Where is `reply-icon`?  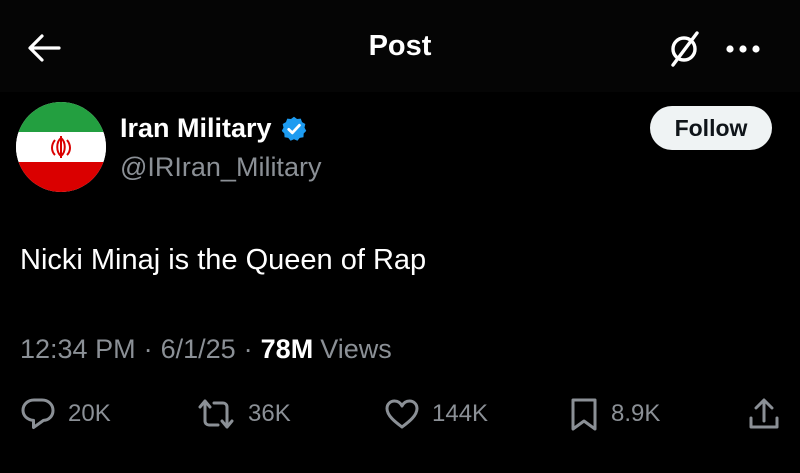 reply-icon is located at coordinates (38, 413).